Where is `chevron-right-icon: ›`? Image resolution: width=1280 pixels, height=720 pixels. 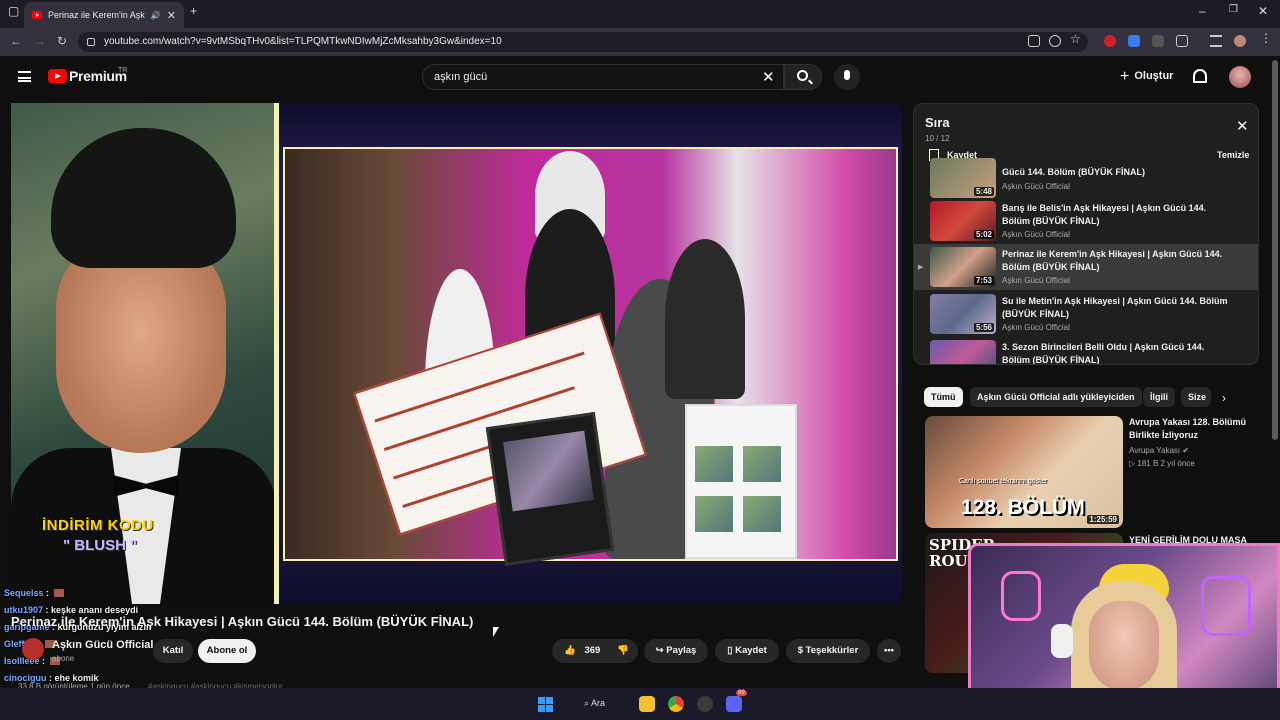 chevron-right-icon: › is located at coordinates (1224, 398).